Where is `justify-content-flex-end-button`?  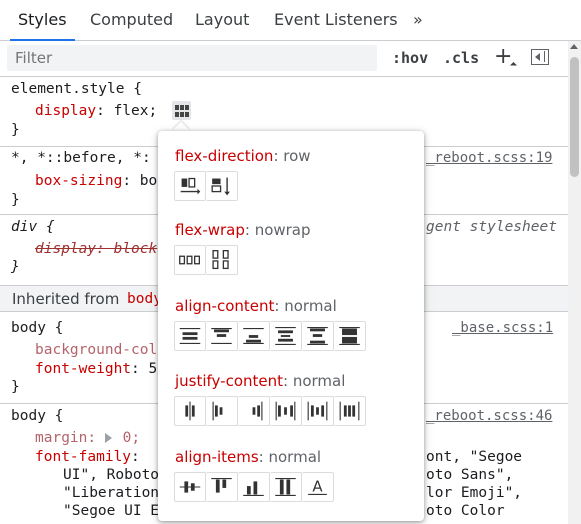
justify-content-flex-end-button is located at coordinates (254, 411).